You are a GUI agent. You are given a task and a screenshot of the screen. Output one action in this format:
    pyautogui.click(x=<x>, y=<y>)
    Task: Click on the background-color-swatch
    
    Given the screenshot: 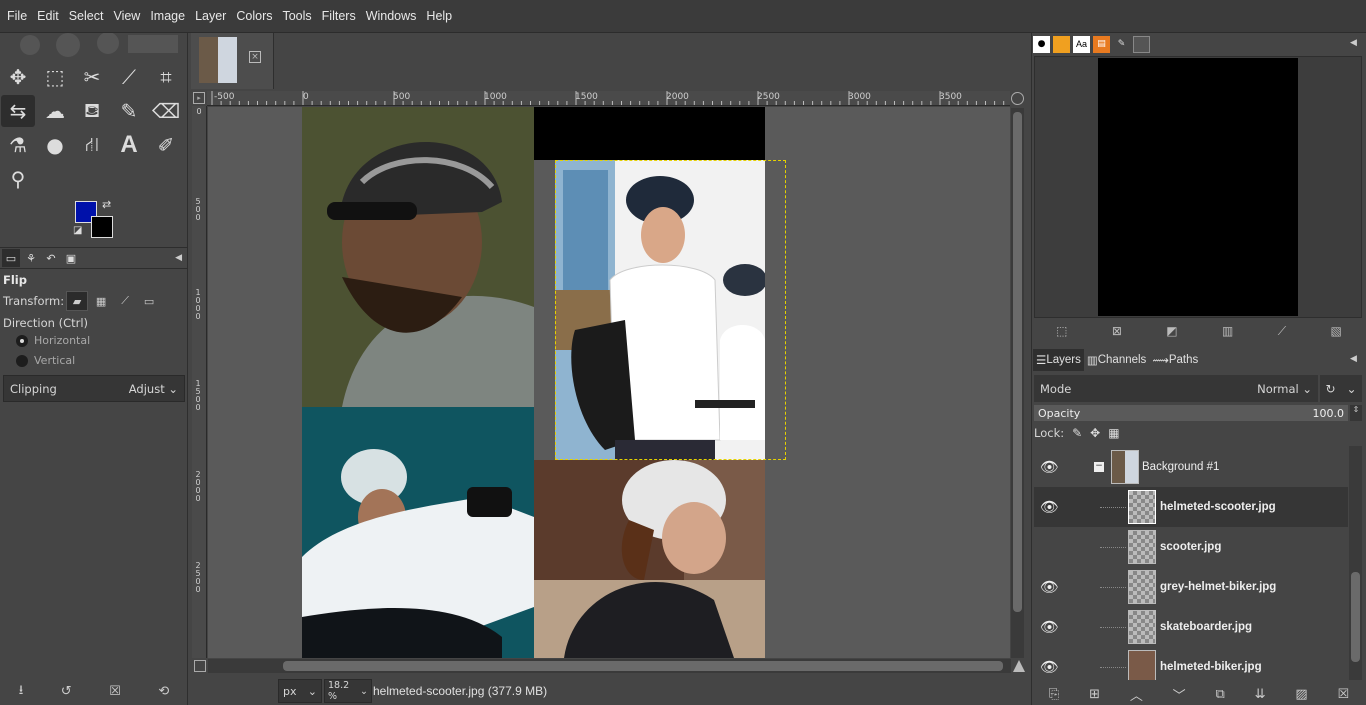 What is the action you would take?
    pyautogui.click(x=102, y=227)
    